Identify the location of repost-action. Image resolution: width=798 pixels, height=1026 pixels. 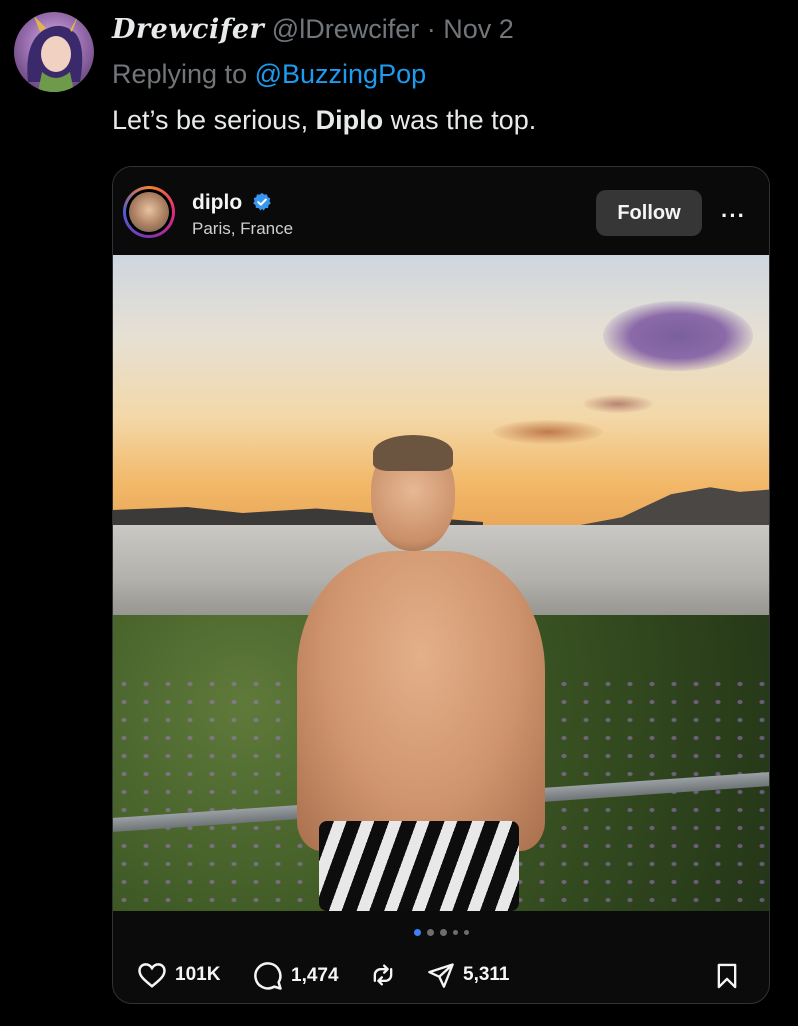
(383, 975).